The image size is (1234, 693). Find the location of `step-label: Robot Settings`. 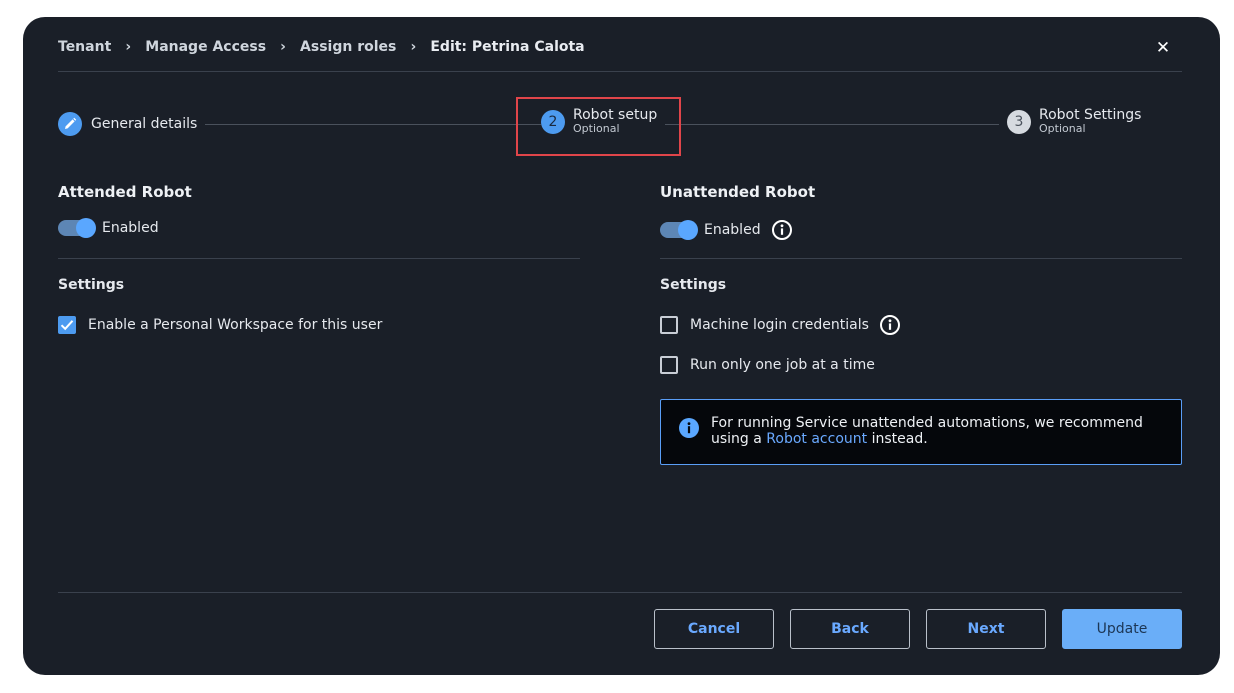

step-label: Robot Settings is located at coordinates (1090, 115).